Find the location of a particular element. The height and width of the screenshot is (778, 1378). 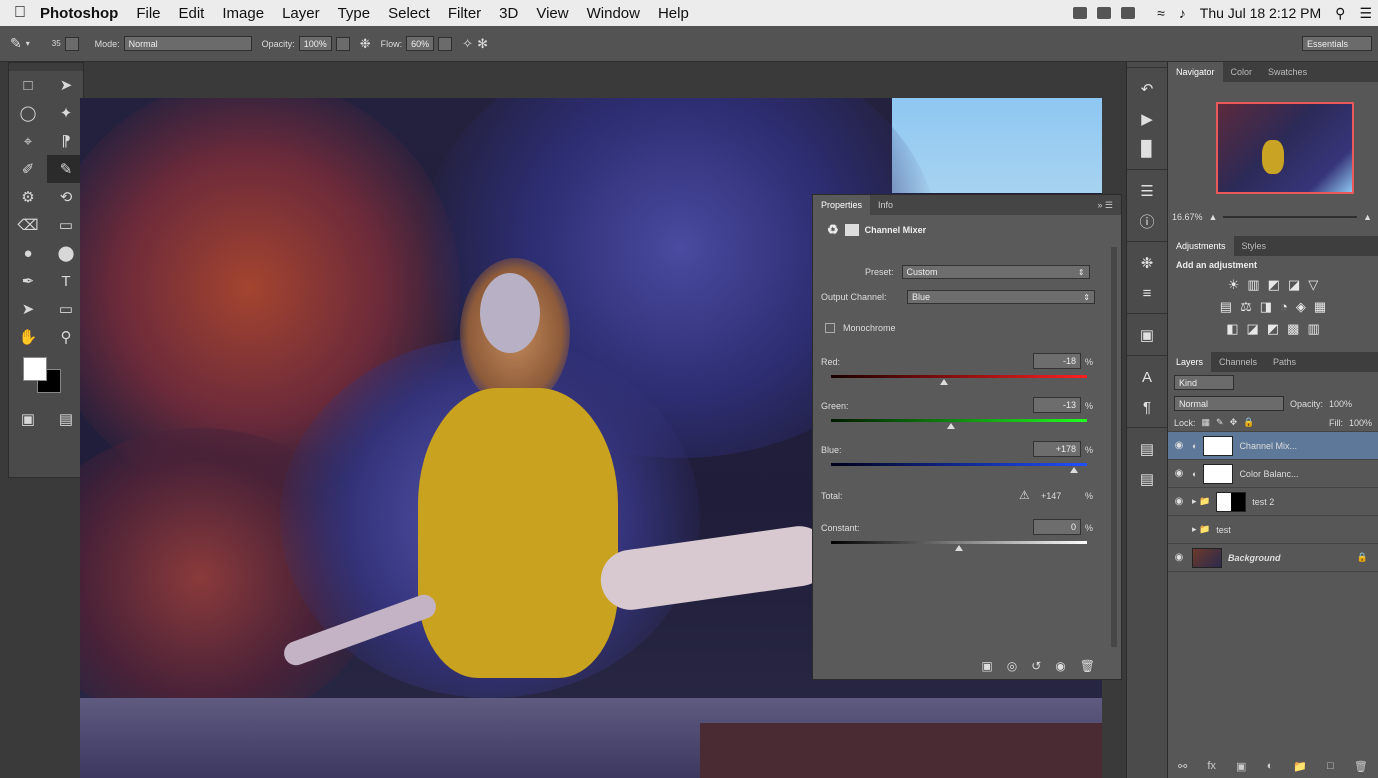

wifi-icon: ≈ is located at coordinates (1161, 13).